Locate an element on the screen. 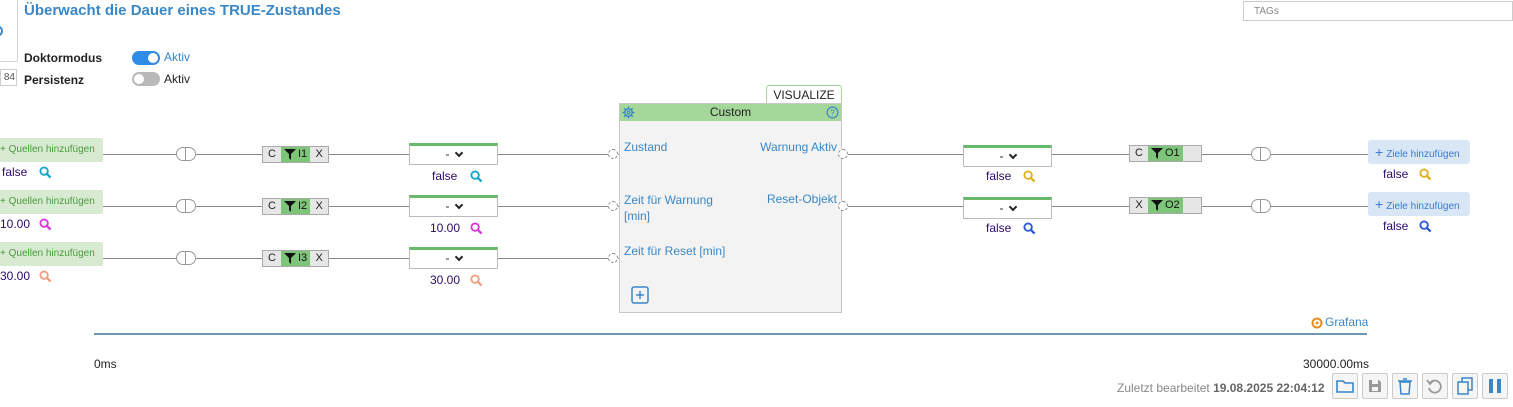 The width and height of the screenshot is (1513, 407). last-edited: Zuletzt bearbeitet 19.08.2025 22:04:12 is located at coordinates (1221, 388).